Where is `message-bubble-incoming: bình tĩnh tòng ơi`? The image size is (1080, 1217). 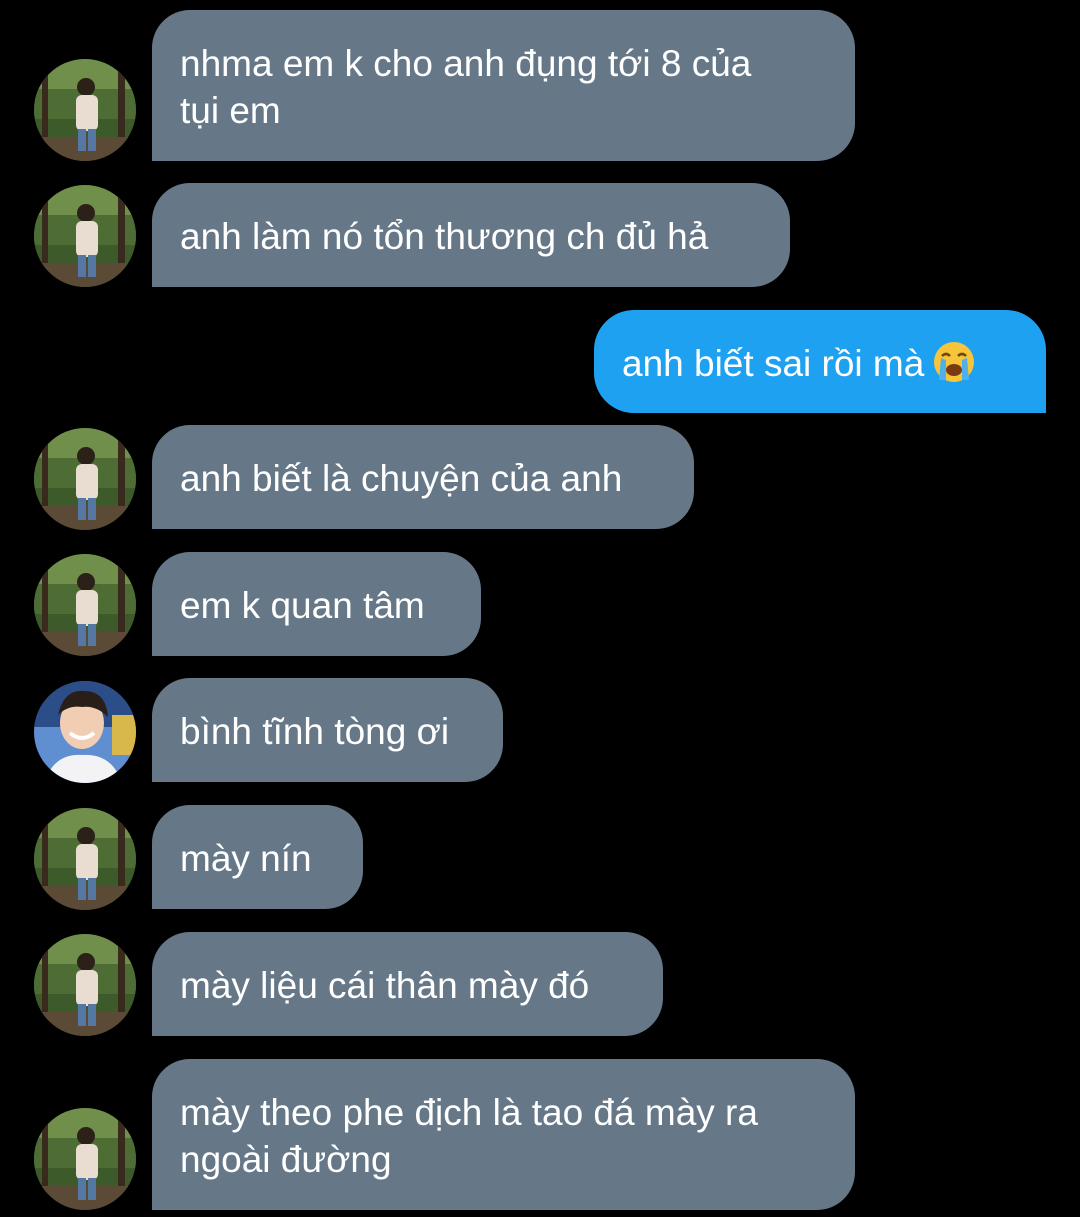 message-bubble-incoming: bình tĩnh tòng ơi is located at coordinates (327, 730).